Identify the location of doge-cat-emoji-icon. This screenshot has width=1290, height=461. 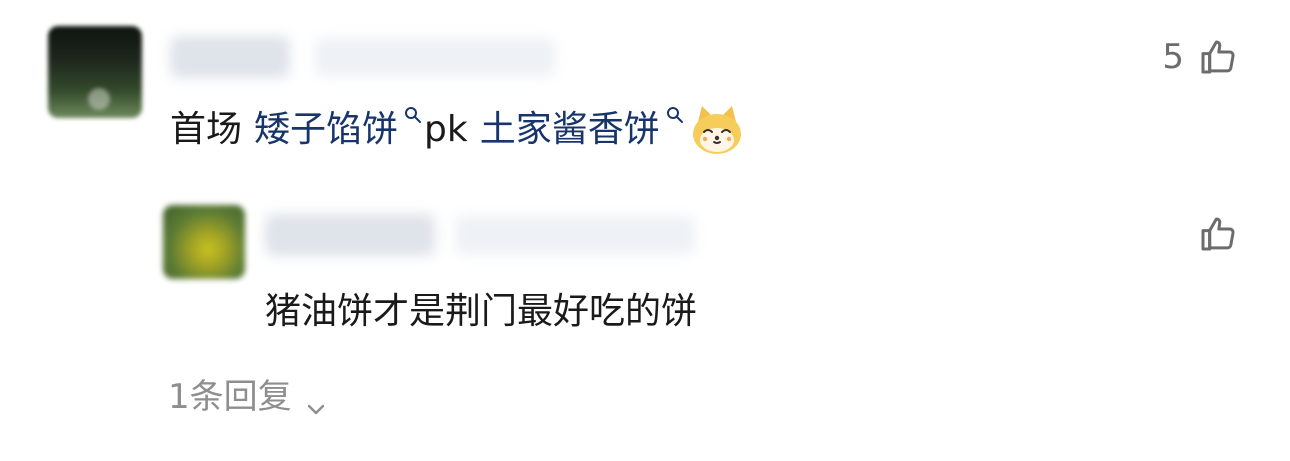
(717, 130).